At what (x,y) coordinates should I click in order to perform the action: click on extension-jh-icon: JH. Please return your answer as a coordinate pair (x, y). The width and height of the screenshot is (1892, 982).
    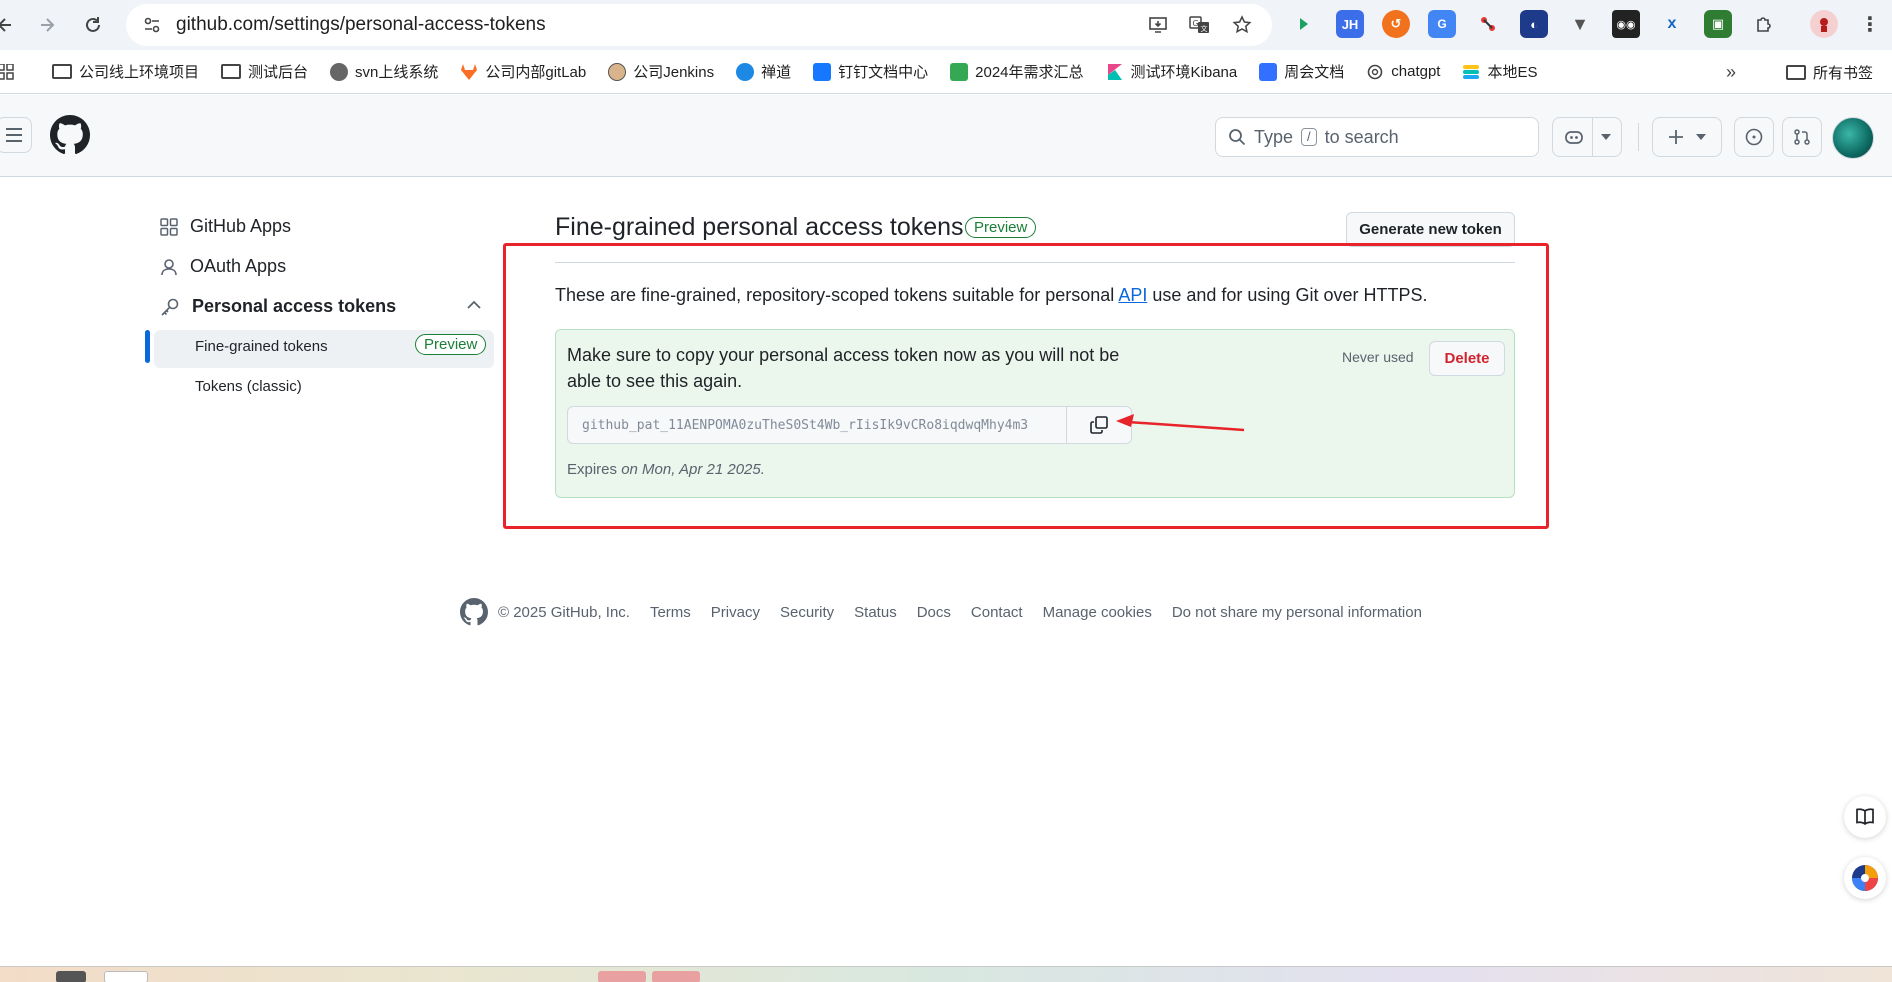
    Looking at the image, I should click on (1350, 24).